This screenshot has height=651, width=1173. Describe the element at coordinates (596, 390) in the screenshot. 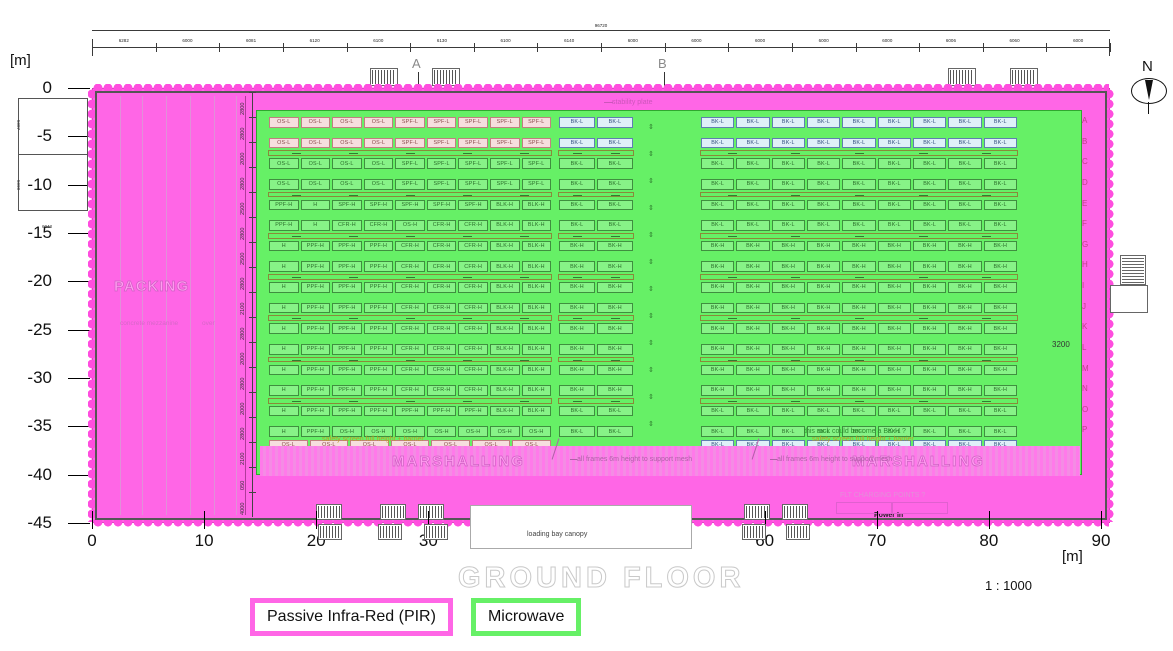

I see `table-row: BK-H BK-H` at that location.